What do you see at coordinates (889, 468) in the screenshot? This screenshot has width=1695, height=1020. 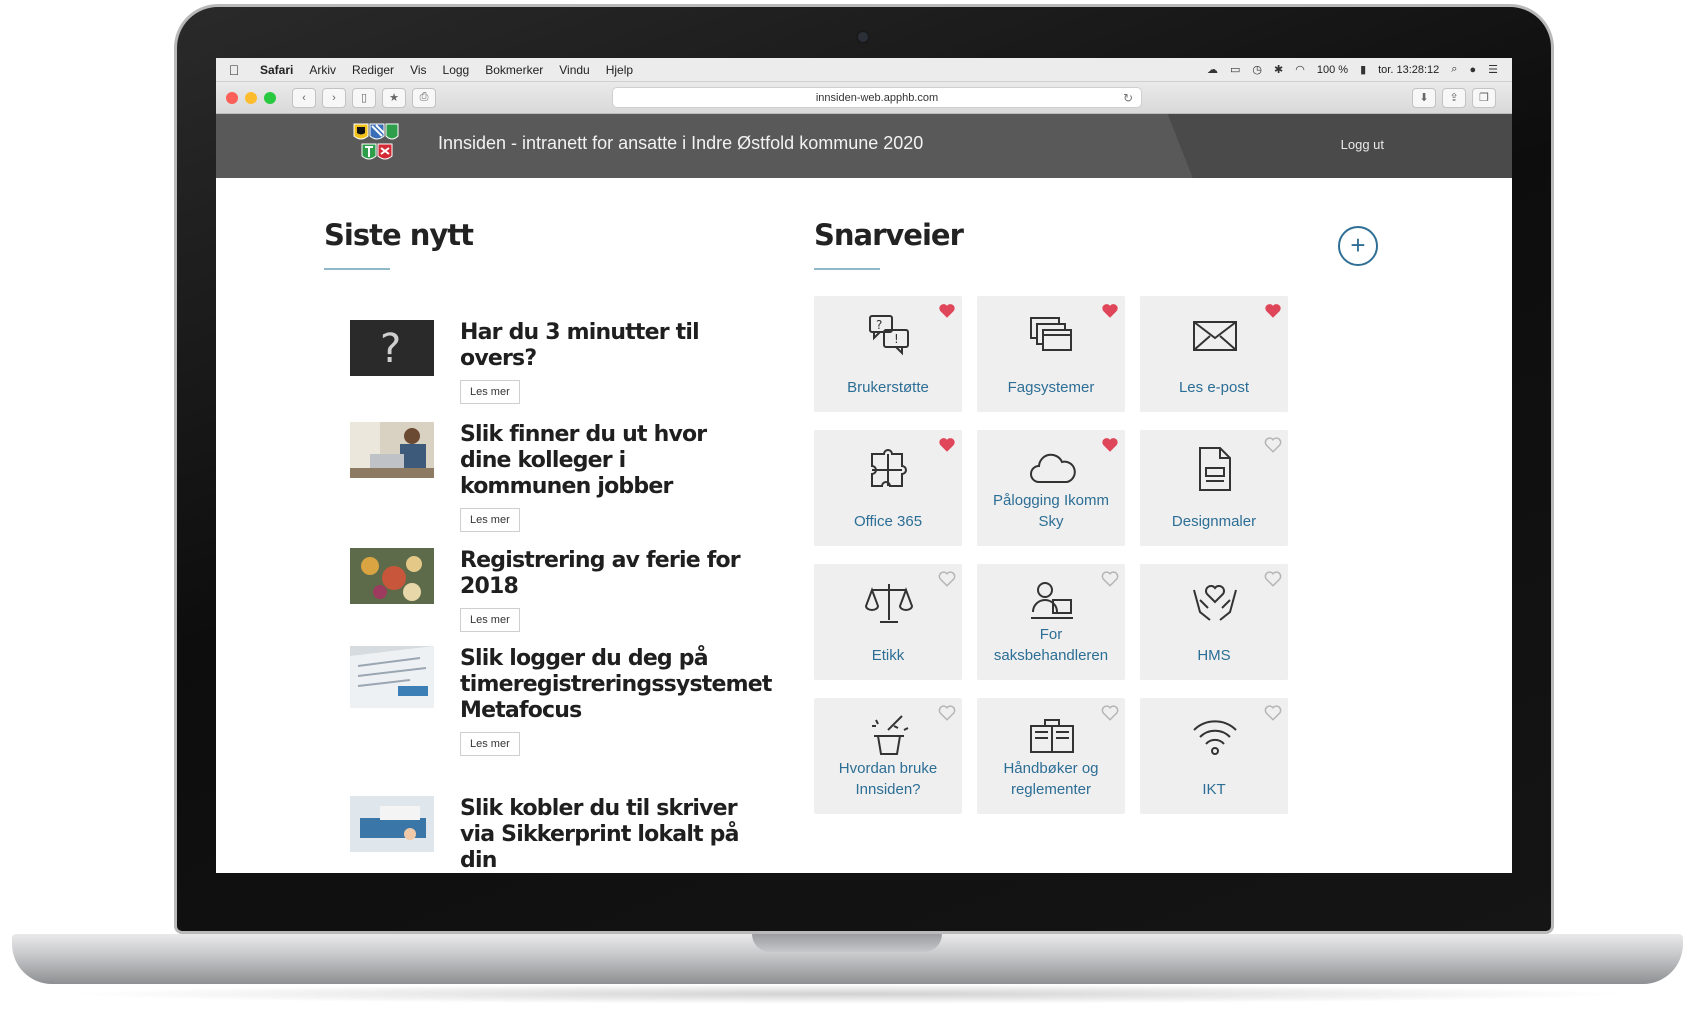 I see `puzzle-icon` at bounding box center [889, 468].